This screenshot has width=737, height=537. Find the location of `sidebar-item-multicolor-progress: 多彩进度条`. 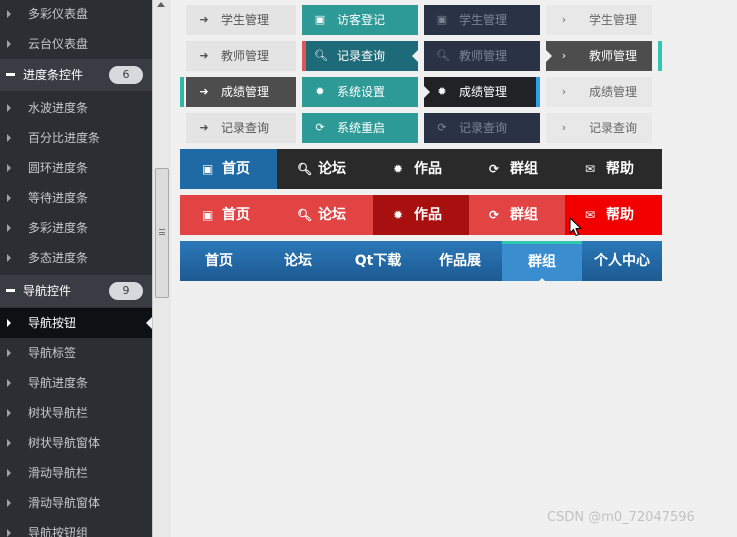

sidebar-item-multicolor-progress: 多彩进度条 is located at coordinates (76, 228).